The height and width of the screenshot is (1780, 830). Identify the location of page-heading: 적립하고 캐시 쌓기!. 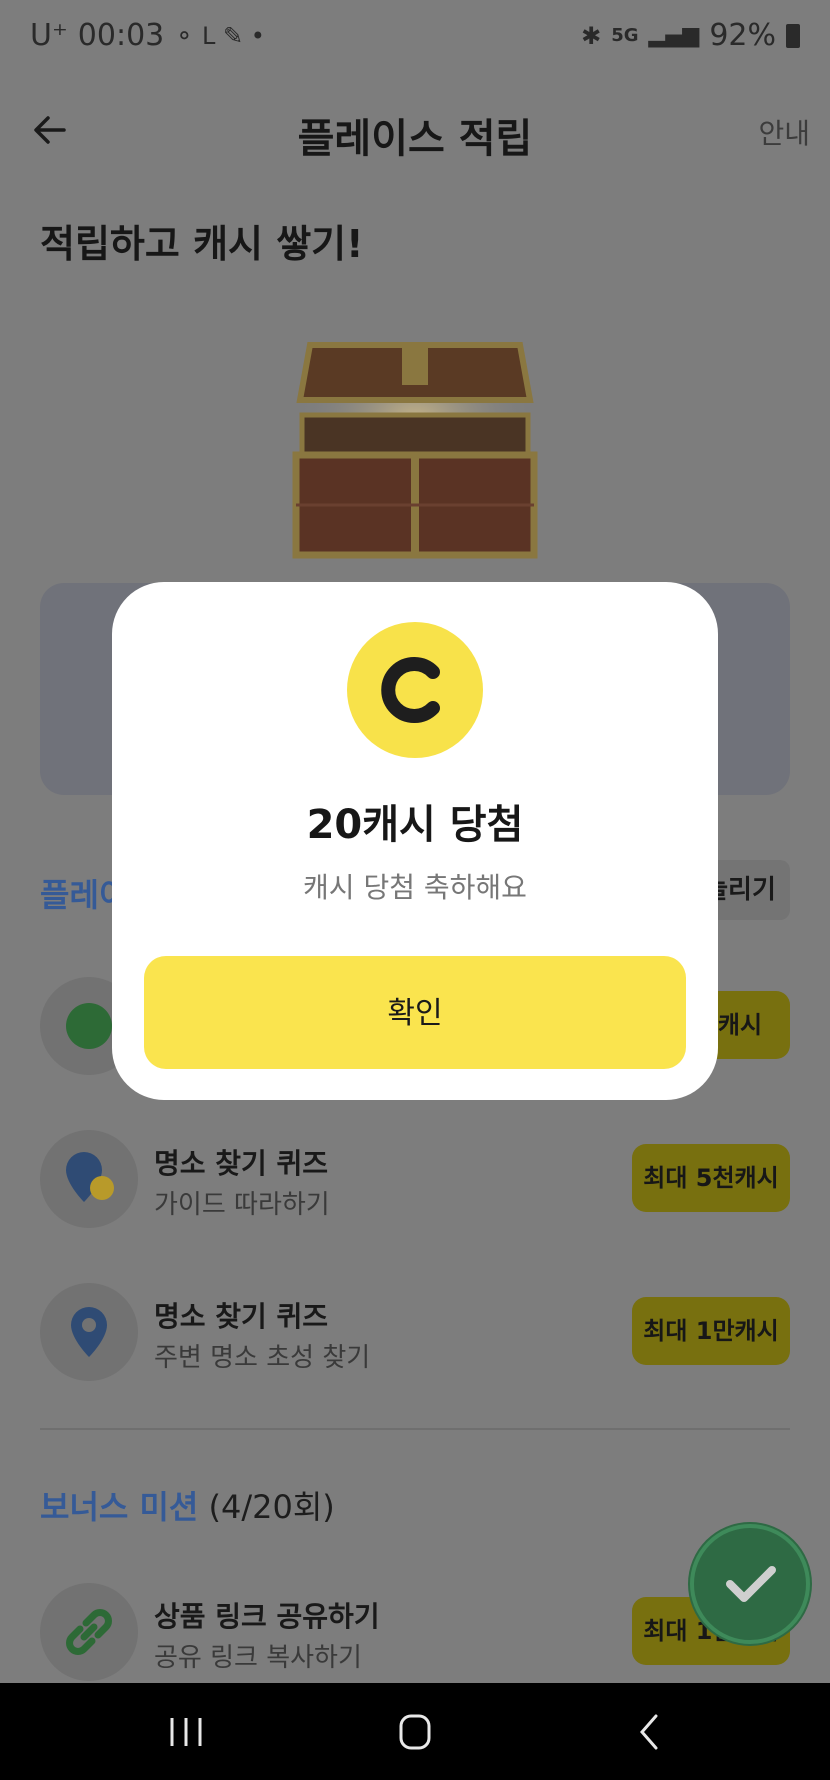
(202, 244).